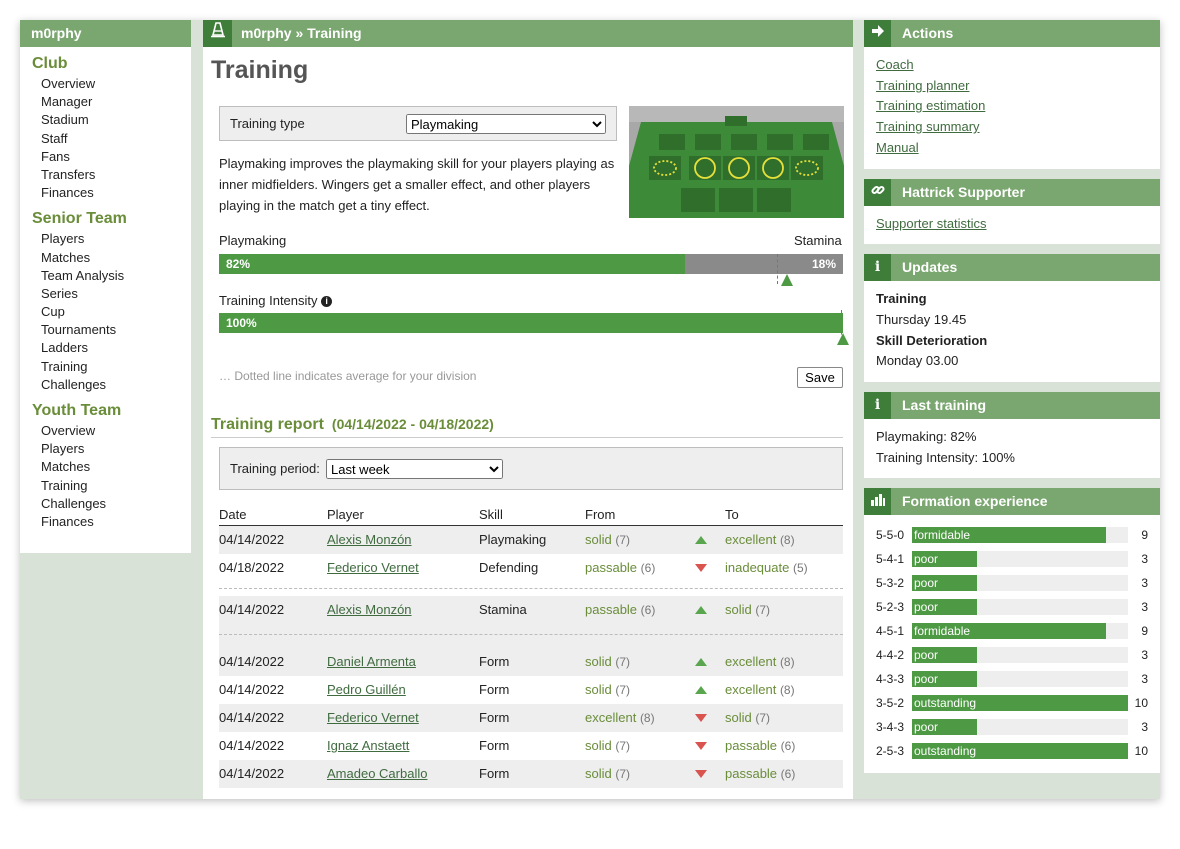 The width and height of the screenshot is (1180, 849). What do you see at coordinates (890, 583) in the screenshot?
I see `formation-name: 5-3-2` at bounding box center [890, 583].